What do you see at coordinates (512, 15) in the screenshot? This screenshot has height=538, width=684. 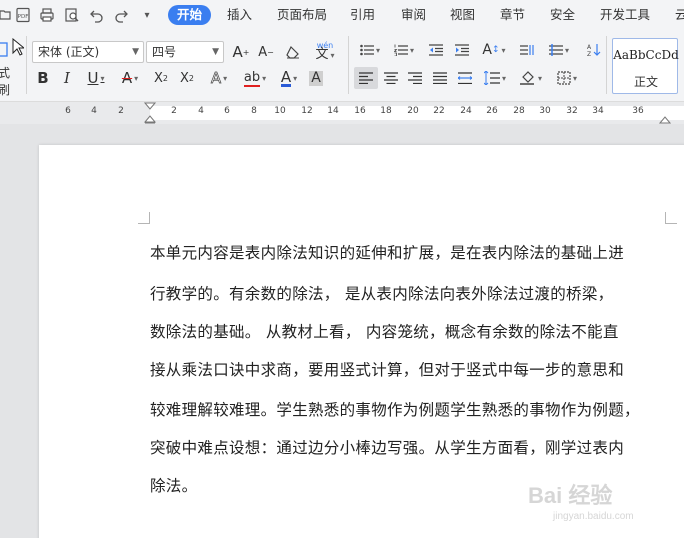 I see `tab-sections: 章节` at bounding box center [512, 15].